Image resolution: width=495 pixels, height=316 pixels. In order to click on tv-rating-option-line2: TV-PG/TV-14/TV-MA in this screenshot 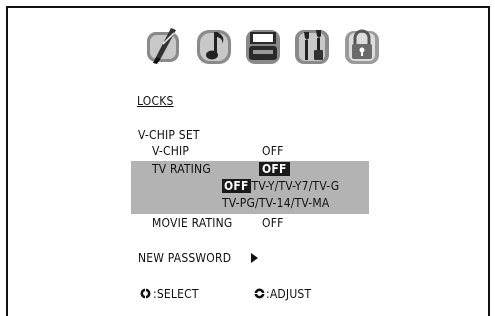, I will do `click(276, 203)`.